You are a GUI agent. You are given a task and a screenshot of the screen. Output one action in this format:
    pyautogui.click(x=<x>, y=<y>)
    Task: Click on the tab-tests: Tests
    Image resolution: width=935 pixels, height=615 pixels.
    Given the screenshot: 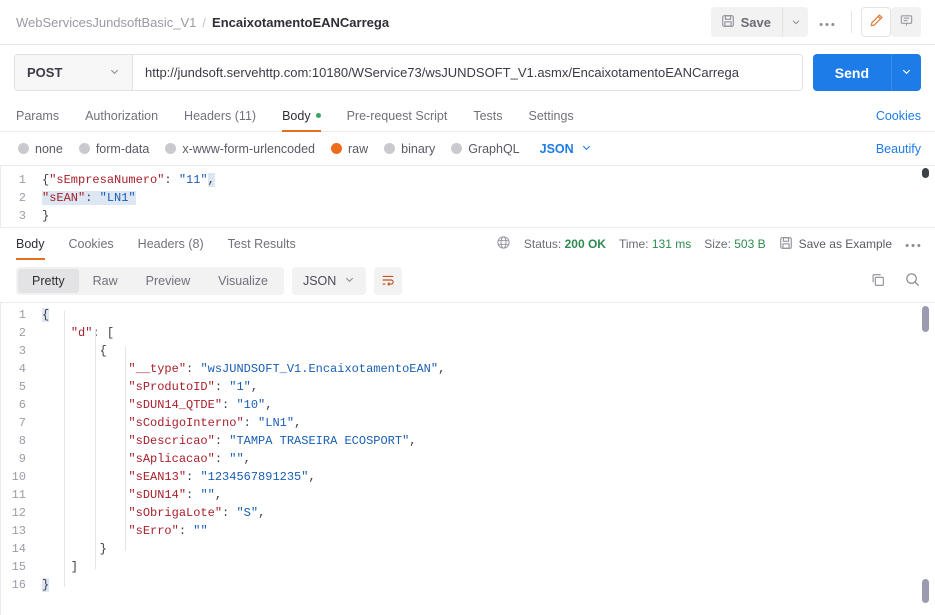 What is the action you would take?
    pyautogui.click(x=487, y=115)
    